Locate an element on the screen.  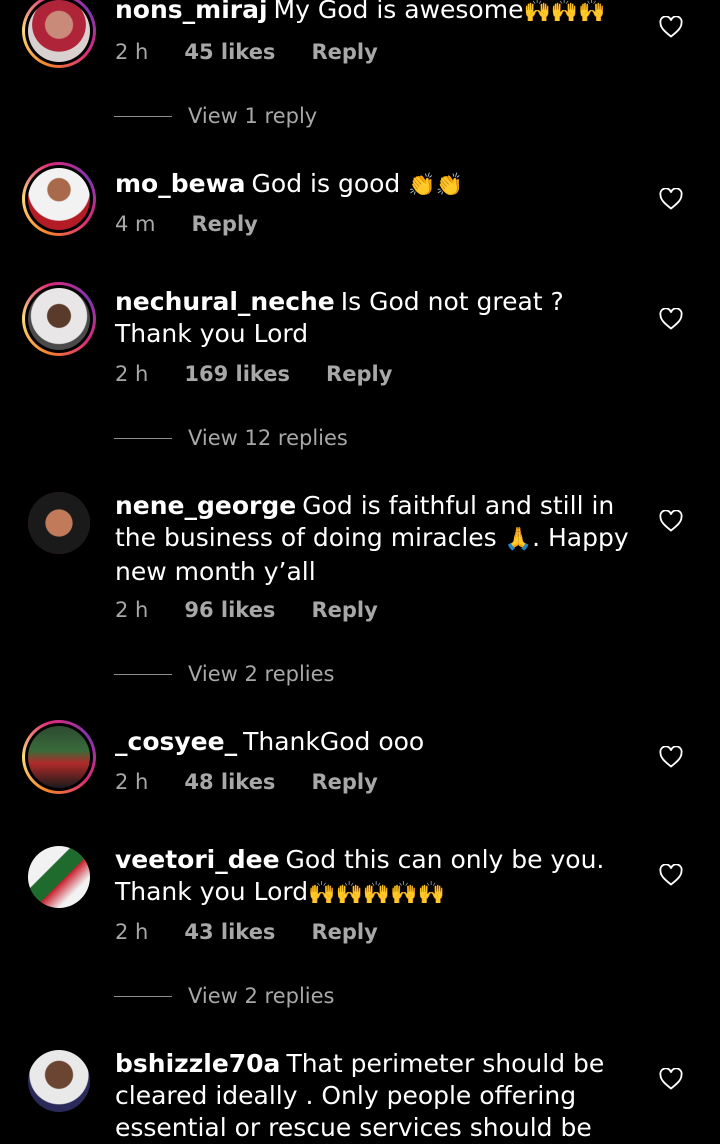
comment-likes: 169 likes is located at coordinates (237, 374).